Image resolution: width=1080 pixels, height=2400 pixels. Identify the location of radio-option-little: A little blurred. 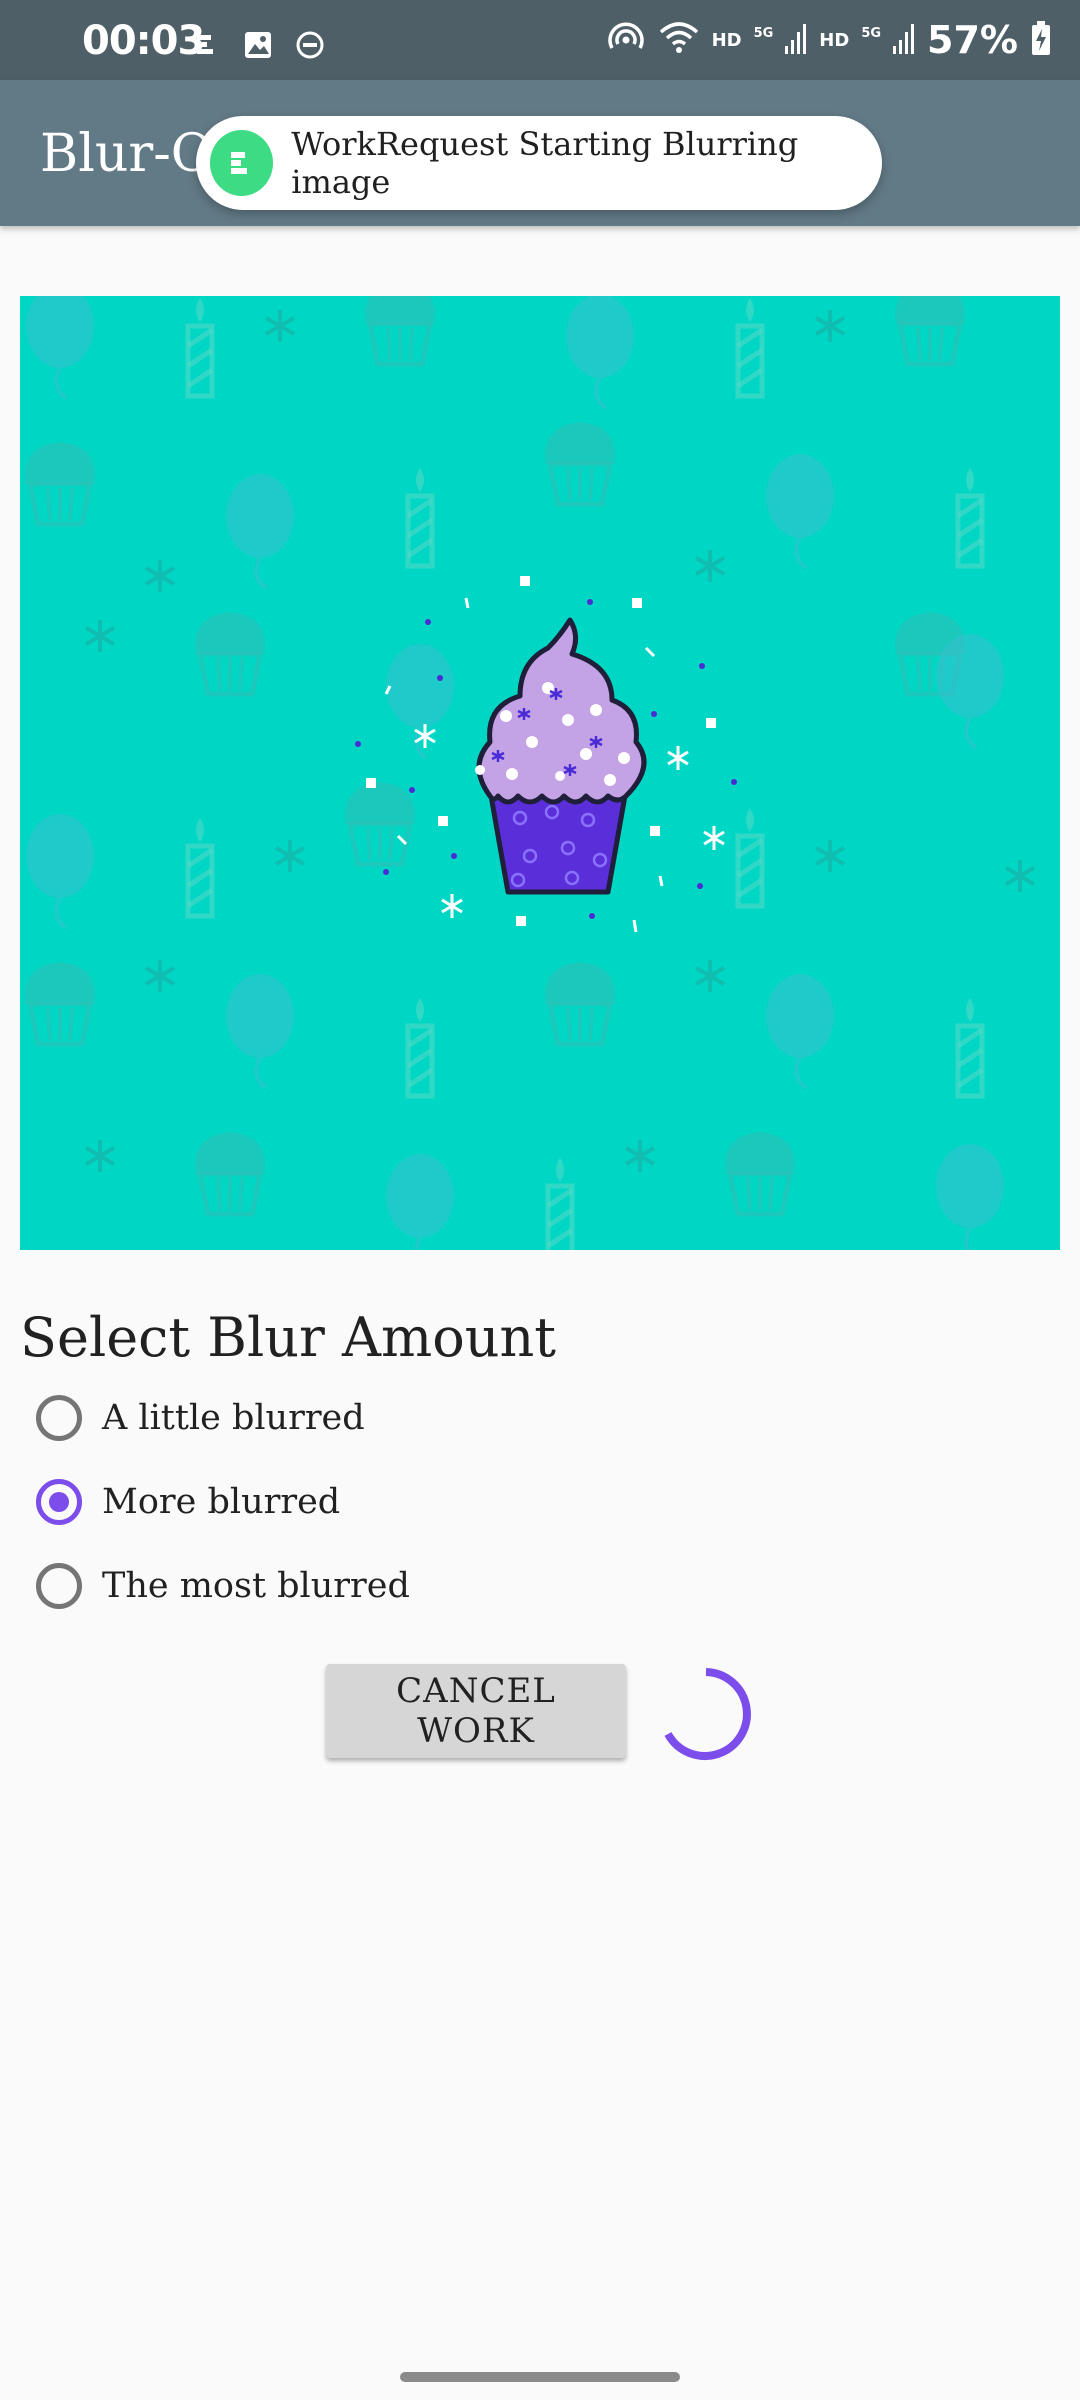
(200, 1418).